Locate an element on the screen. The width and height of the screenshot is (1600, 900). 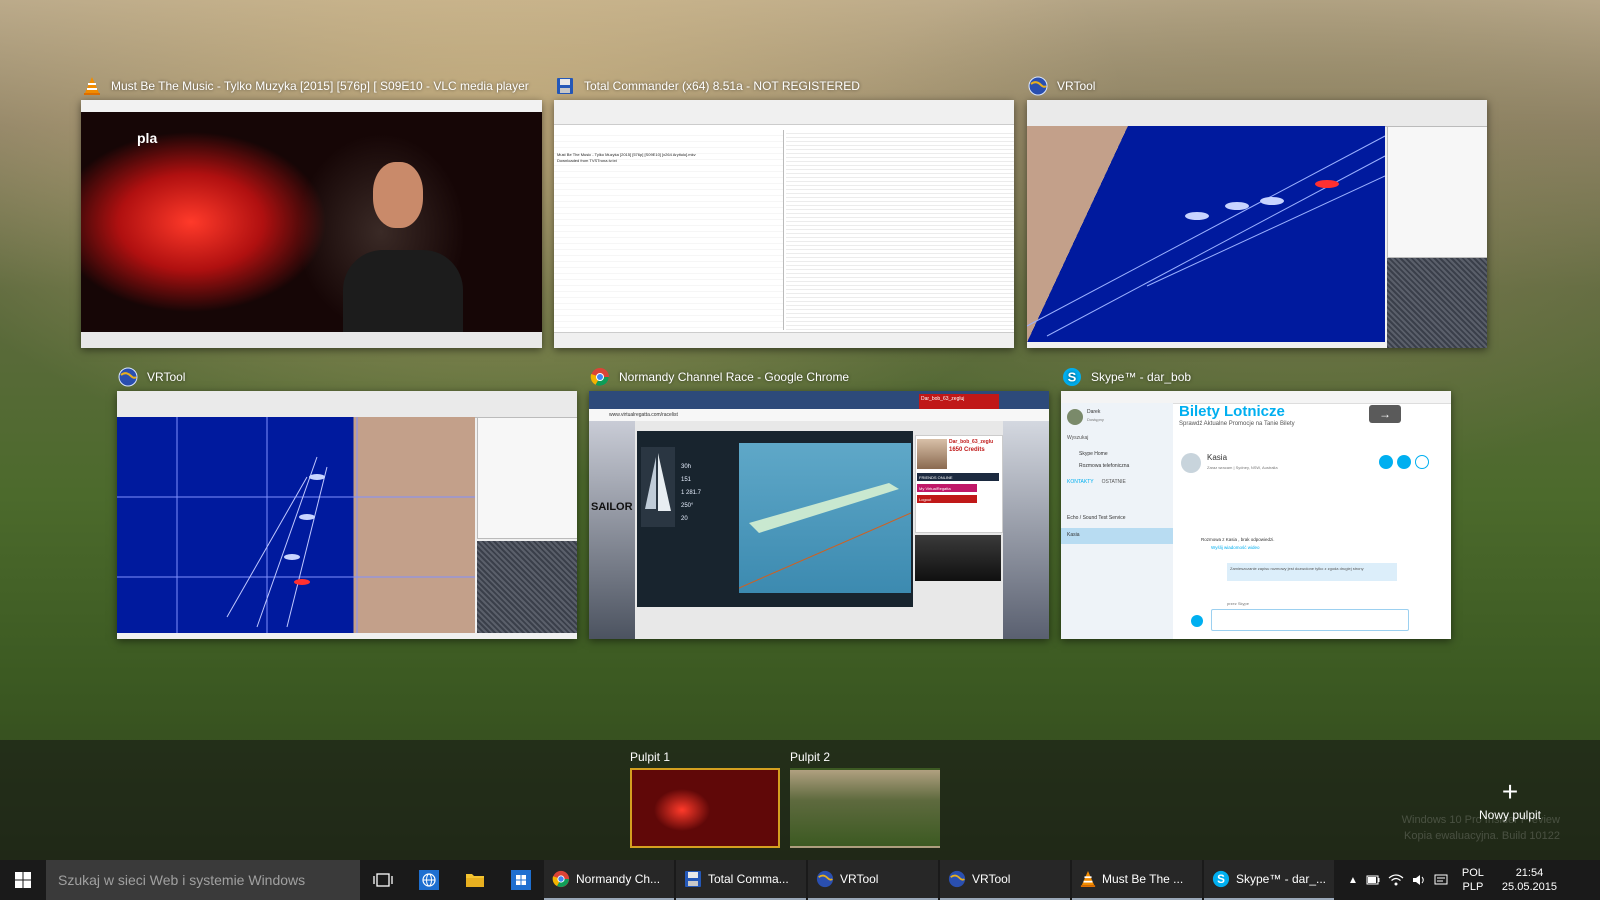
my-vr-button: My VirtualRegatta is located at coordinates (947, 488).